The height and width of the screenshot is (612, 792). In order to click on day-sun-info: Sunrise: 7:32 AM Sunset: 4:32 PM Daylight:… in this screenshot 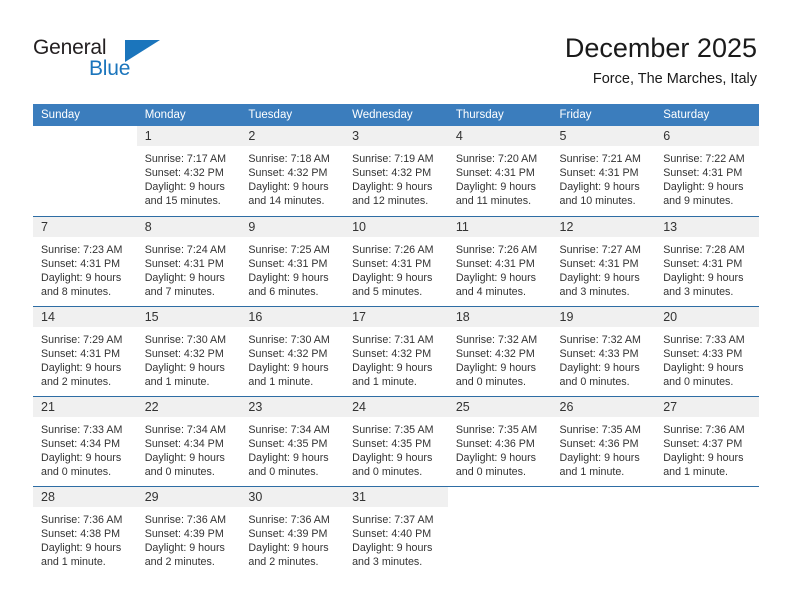, I will do `click(500, 358)`.